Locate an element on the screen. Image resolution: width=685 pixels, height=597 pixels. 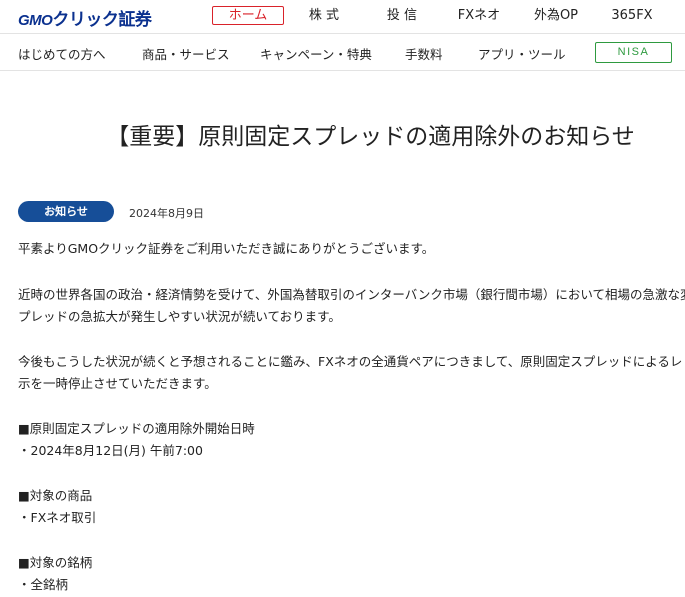
top-nav-365fx: 365FX is located at coordinates (632, 15).